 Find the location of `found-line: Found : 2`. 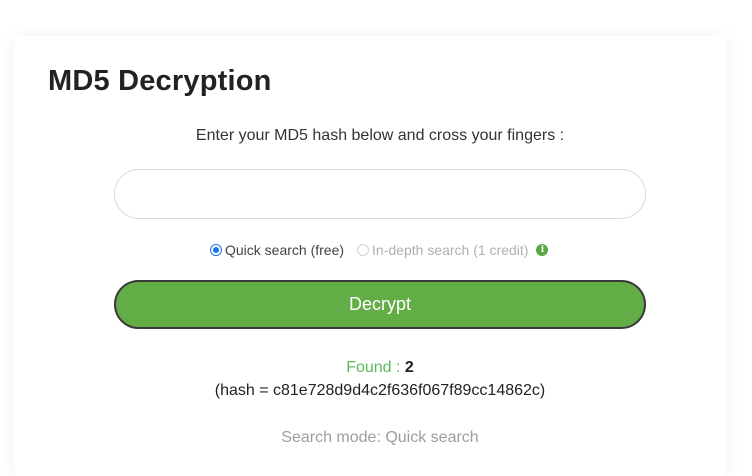

found-line: Found : 2 is located at coordinates (380, 367).